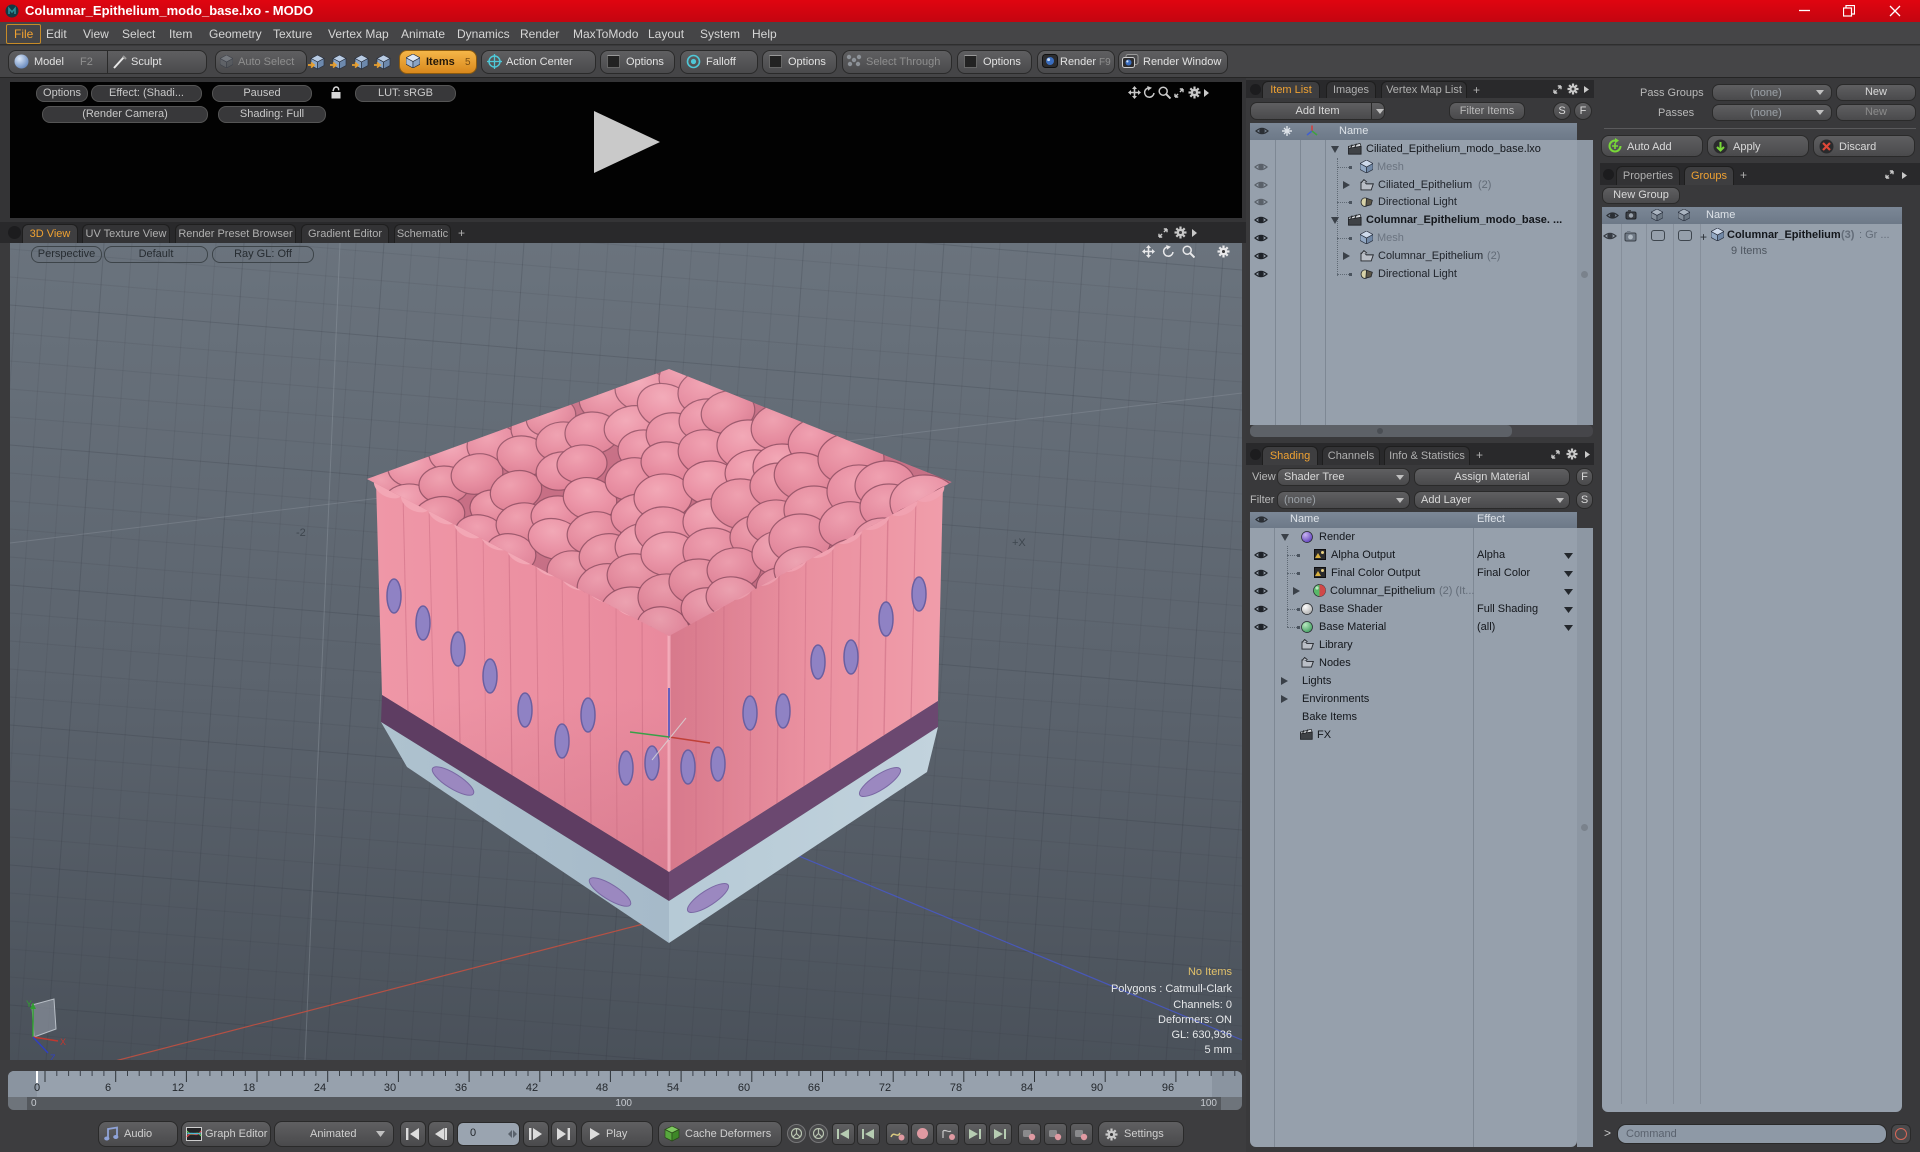  I want to click on svg-text: X, so click(63, 1042).